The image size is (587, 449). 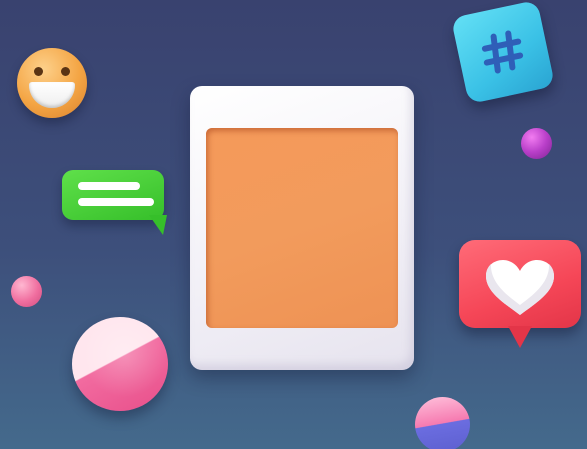 What do you see at coordinates (442, 423) in the screenshot?
I see `pink-blue-sphere` at bounding box center [442, 423].